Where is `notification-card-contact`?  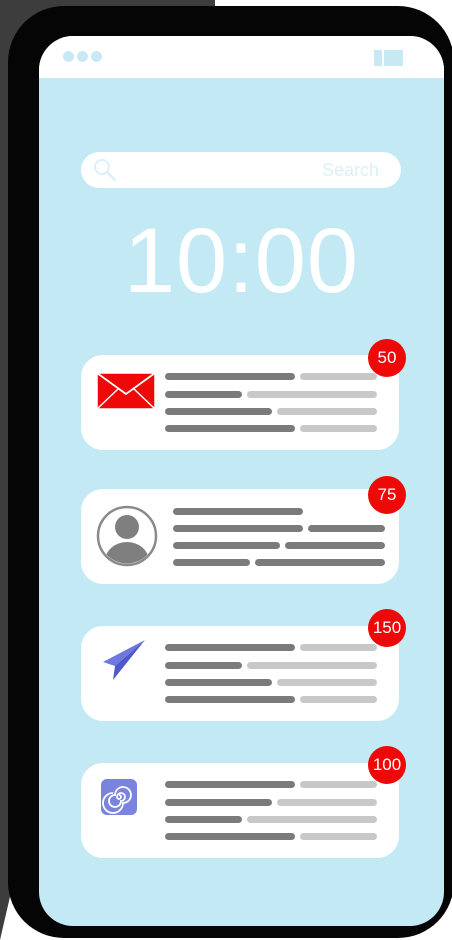
notification-card-contact is located at coordinates (240, 536).